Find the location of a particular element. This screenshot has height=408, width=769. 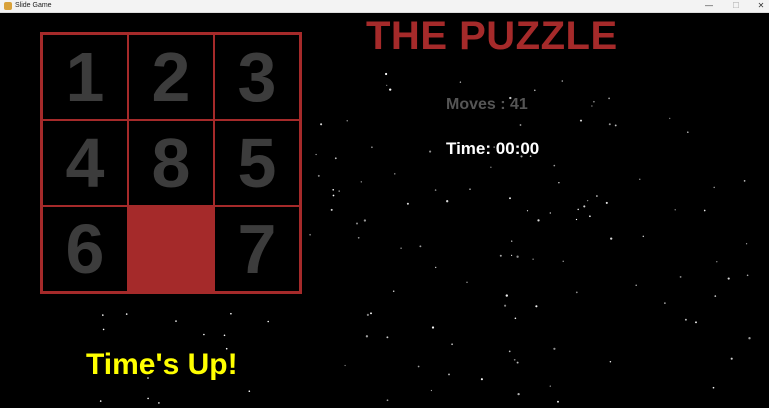

app-icon is located at coordinates (8, 6).